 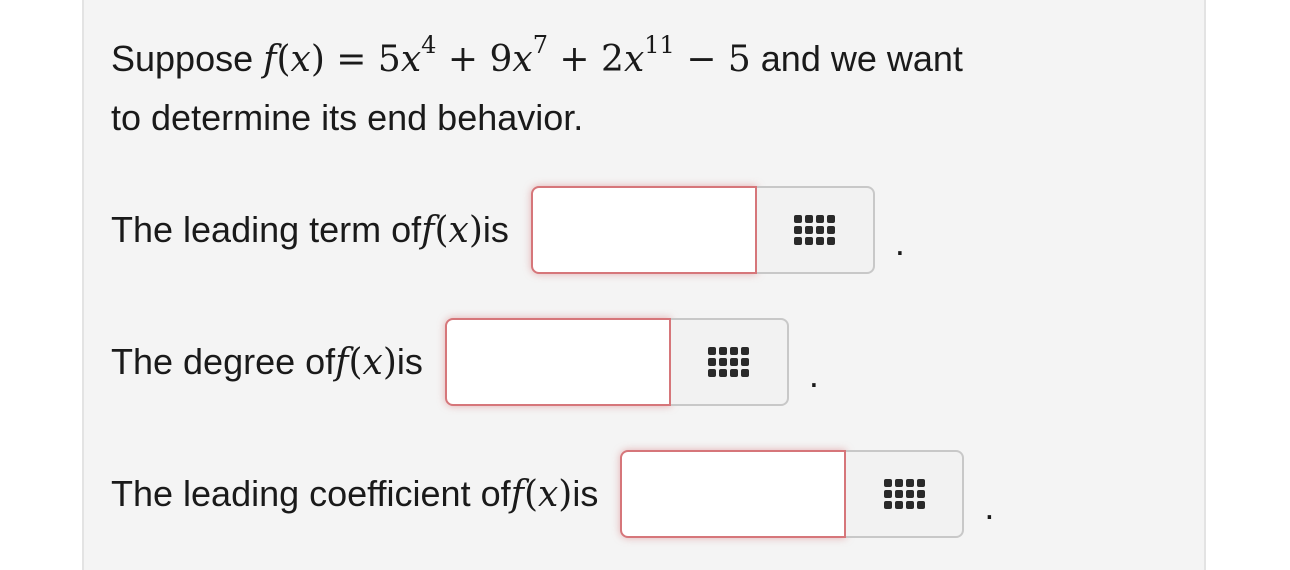 What do you see at coordinates (701, 59) in the screenshot?
I see `math-minus: −` at bounding box center [701, 59].